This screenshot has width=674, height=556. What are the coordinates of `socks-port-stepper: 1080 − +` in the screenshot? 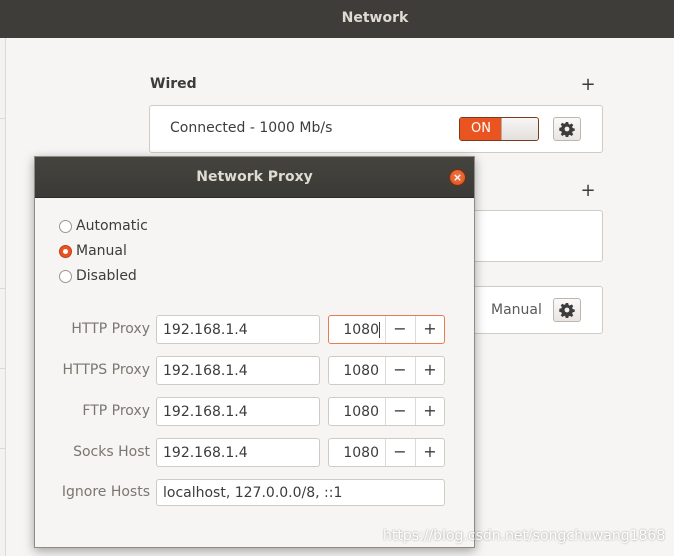 It's located at (386, 452).